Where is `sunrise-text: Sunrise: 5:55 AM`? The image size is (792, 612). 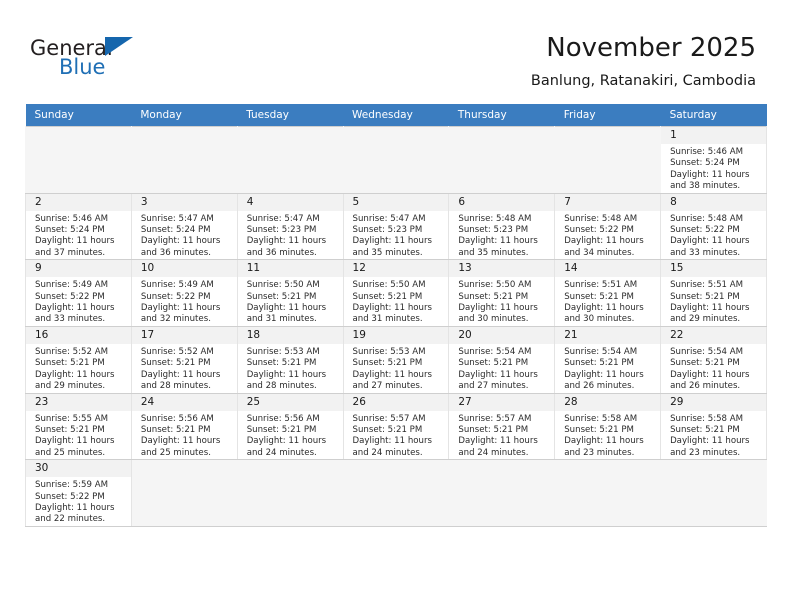
sunrise-text: Sunrise: 5:55 AM is located at coordinates (71, 418).